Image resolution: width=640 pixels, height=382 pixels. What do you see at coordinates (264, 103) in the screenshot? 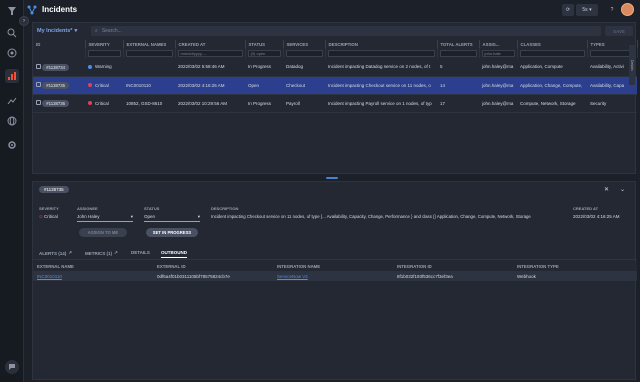
I see `status-cell: In Progress` at bounding box center [264, 103].